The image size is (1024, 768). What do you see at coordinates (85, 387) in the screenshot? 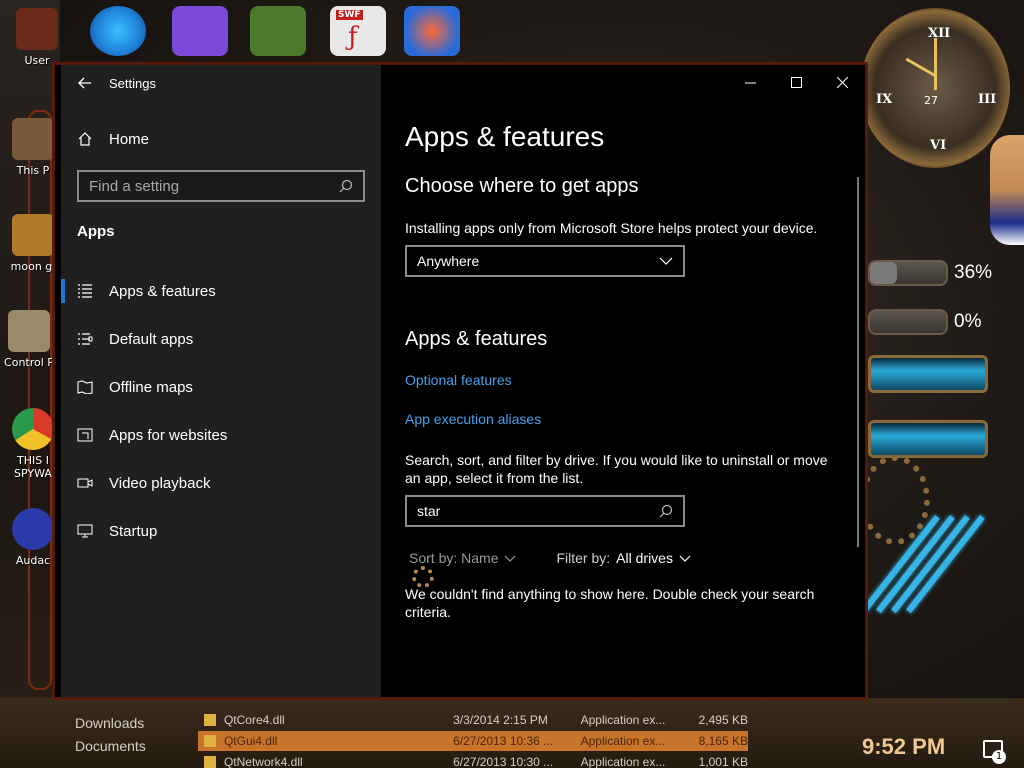
I see `offline-maps-icon` at bounding box center [85, 387].